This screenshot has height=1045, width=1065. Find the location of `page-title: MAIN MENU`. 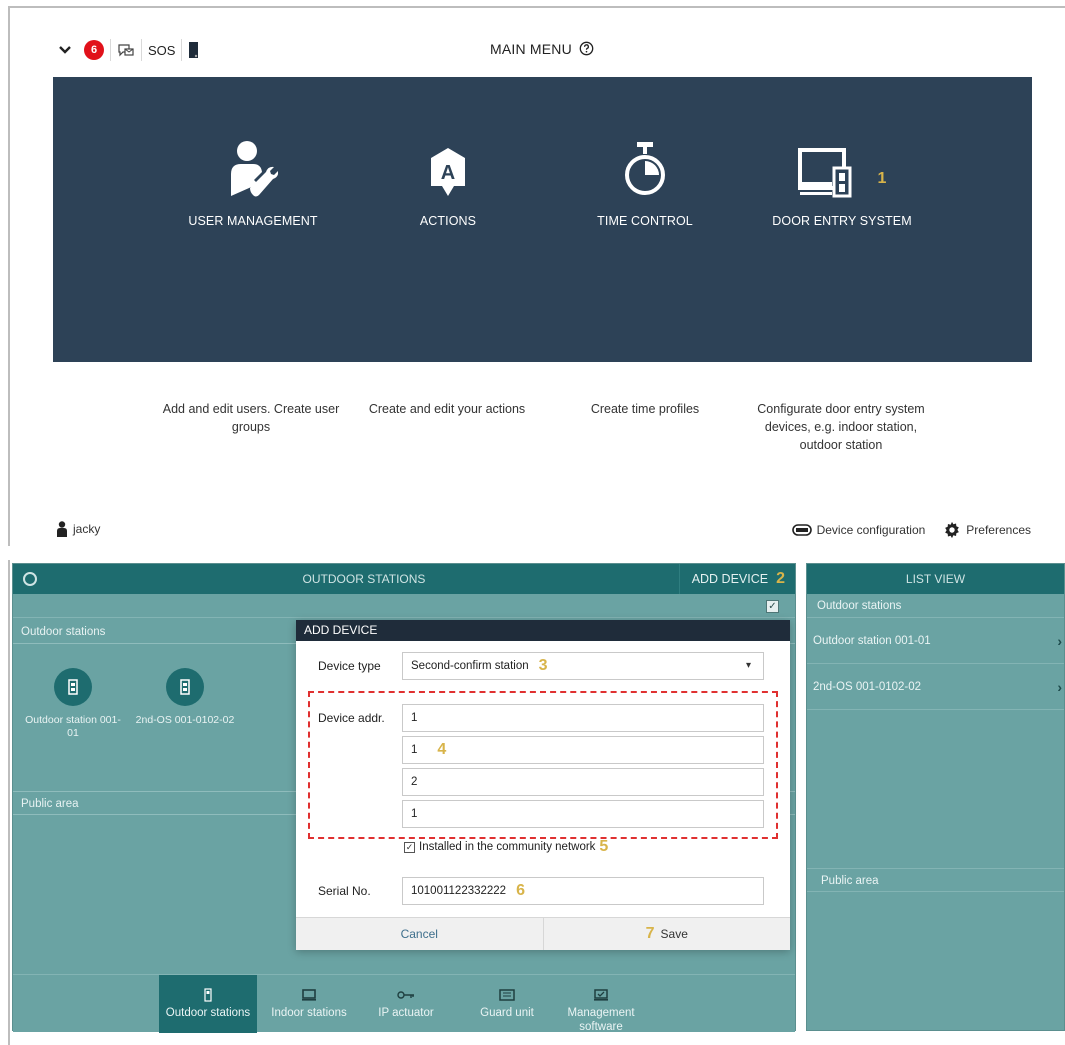

page-title: MAIN MENU is located at coordinates (542, 49).